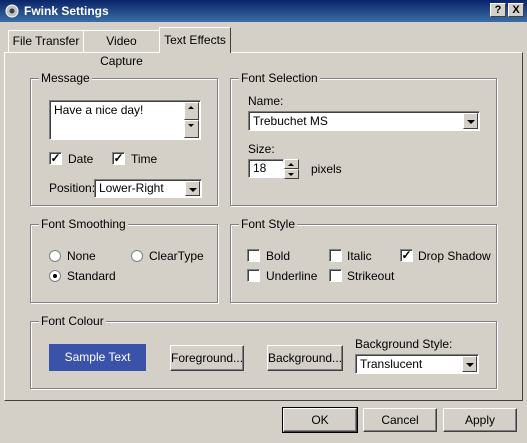 This screenshot has height=443, width=527. Describe the element at coordinates (81, 159) in the screenshot. I see `date-label: Date` at that location.